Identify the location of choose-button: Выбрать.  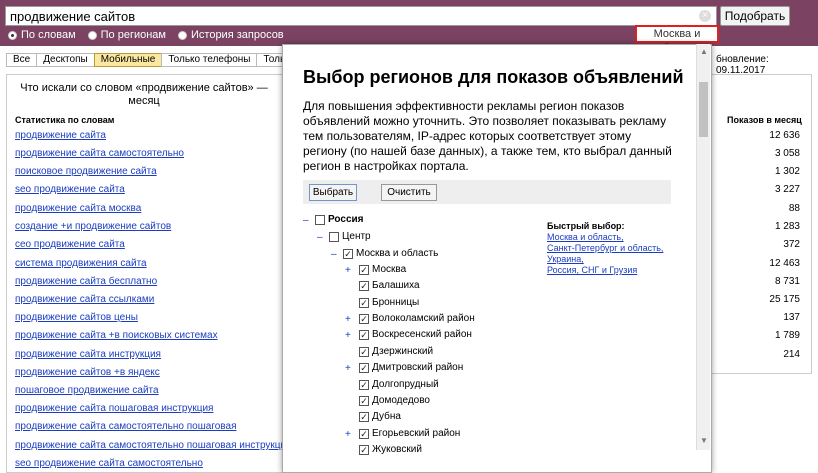
(333, 192).